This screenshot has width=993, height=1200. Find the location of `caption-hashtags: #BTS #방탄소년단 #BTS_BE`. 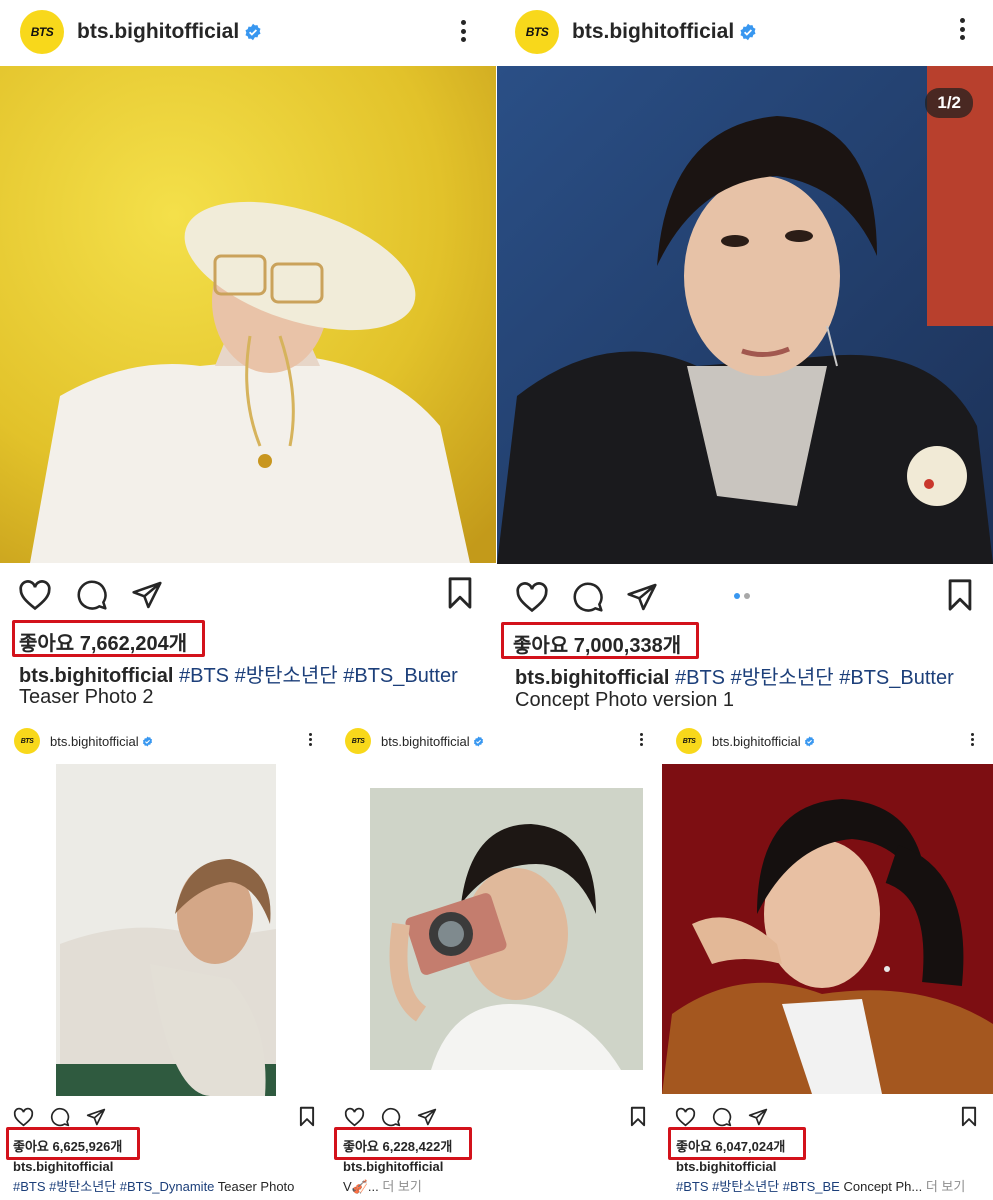

caption-hashtags: #BTS #방탄소년단 #BTS_BE is located at coordinates (758, 1186).